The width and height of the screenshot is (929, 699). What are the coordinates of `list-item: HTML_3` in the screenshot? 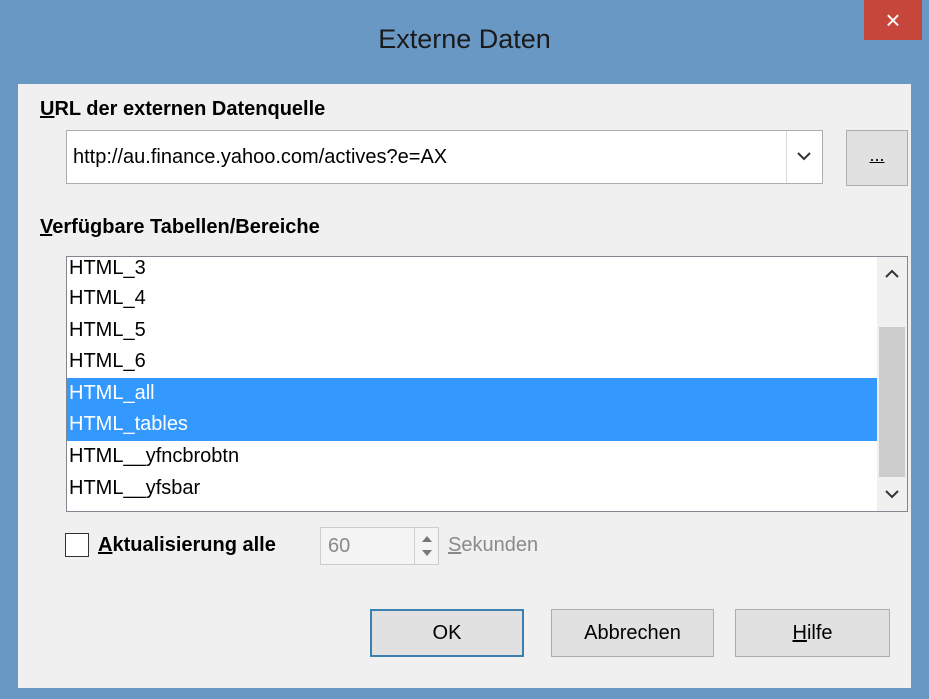 It's located at (472, 270).